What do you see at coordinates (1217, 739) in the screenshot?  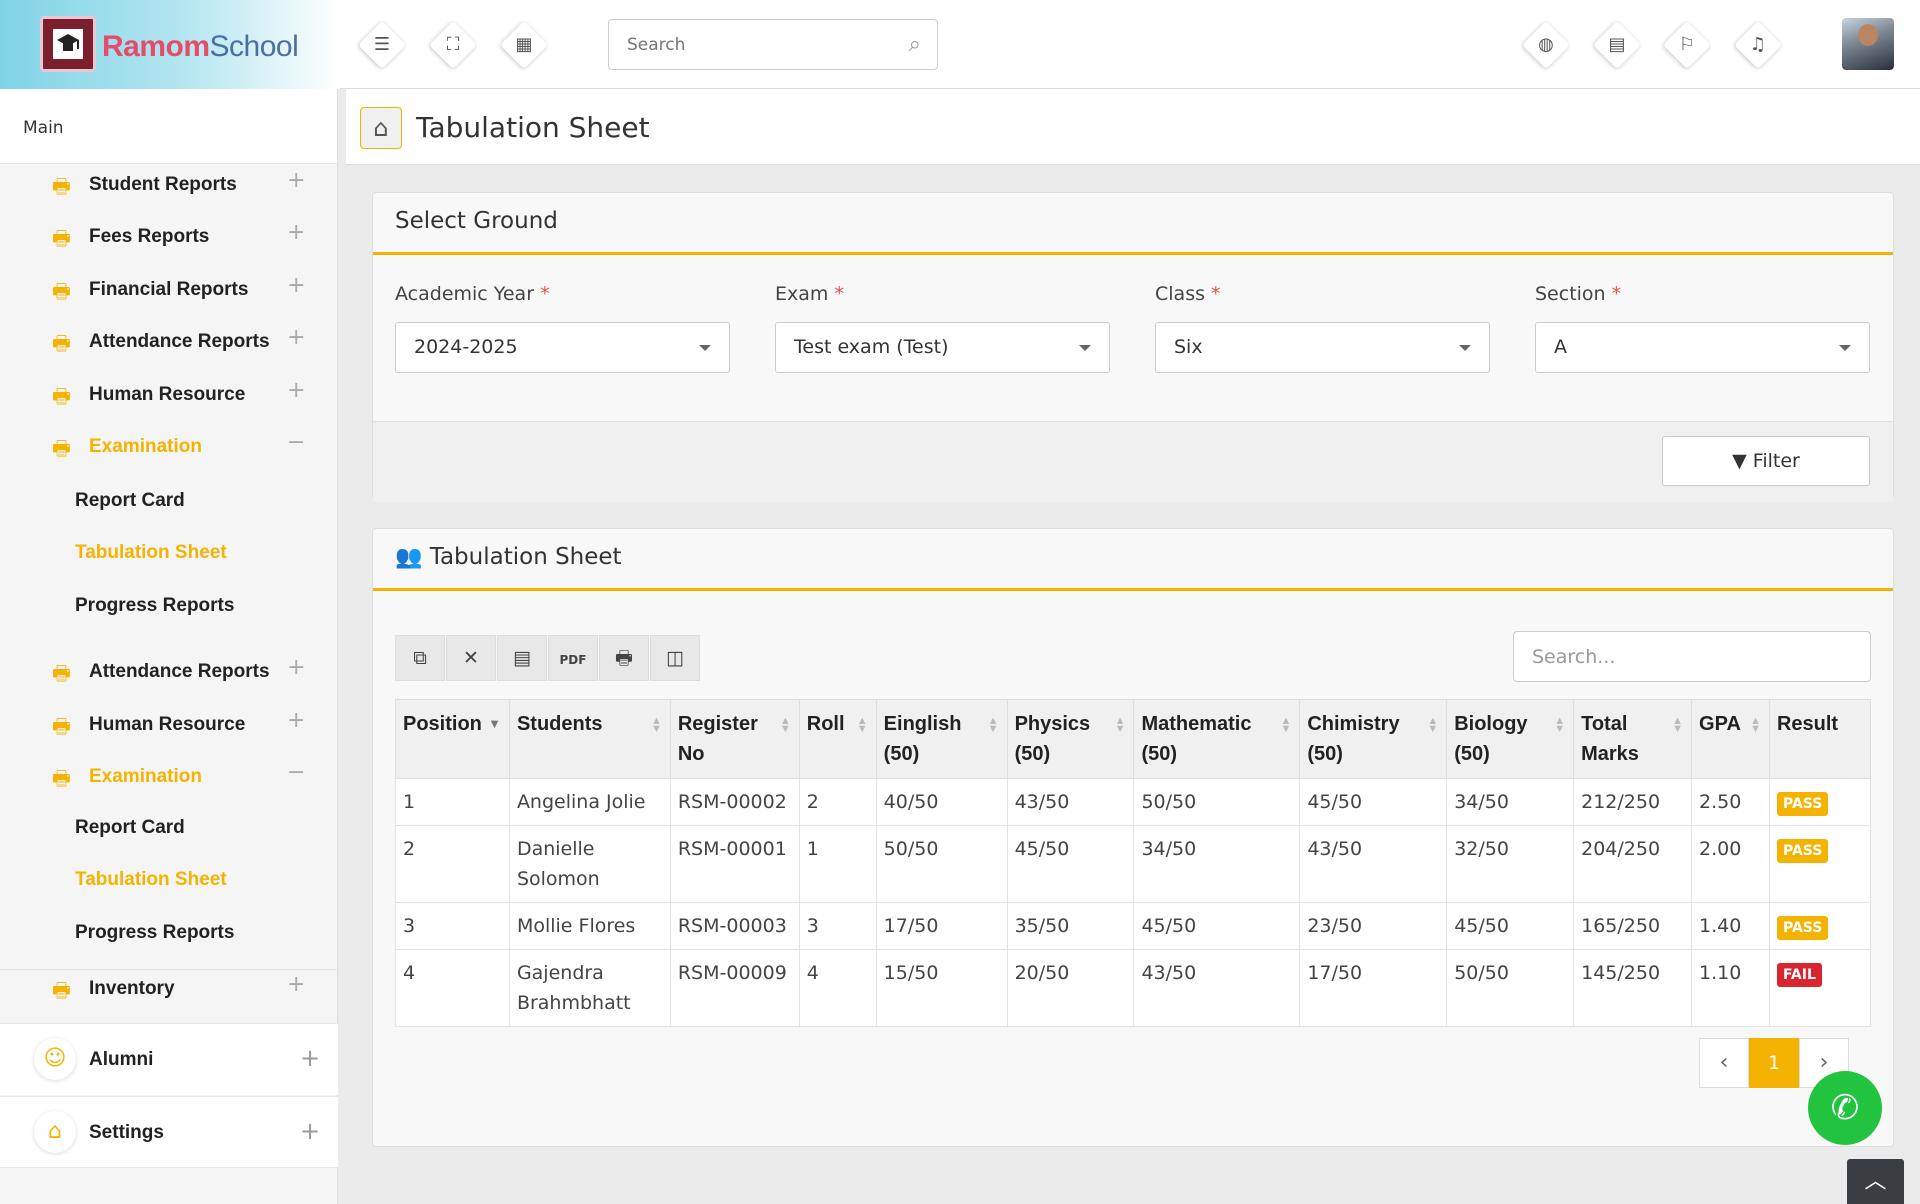 I see `col-mathematic: Mathematic (50) ▲ ▼` at bounding box center [1217, 739].